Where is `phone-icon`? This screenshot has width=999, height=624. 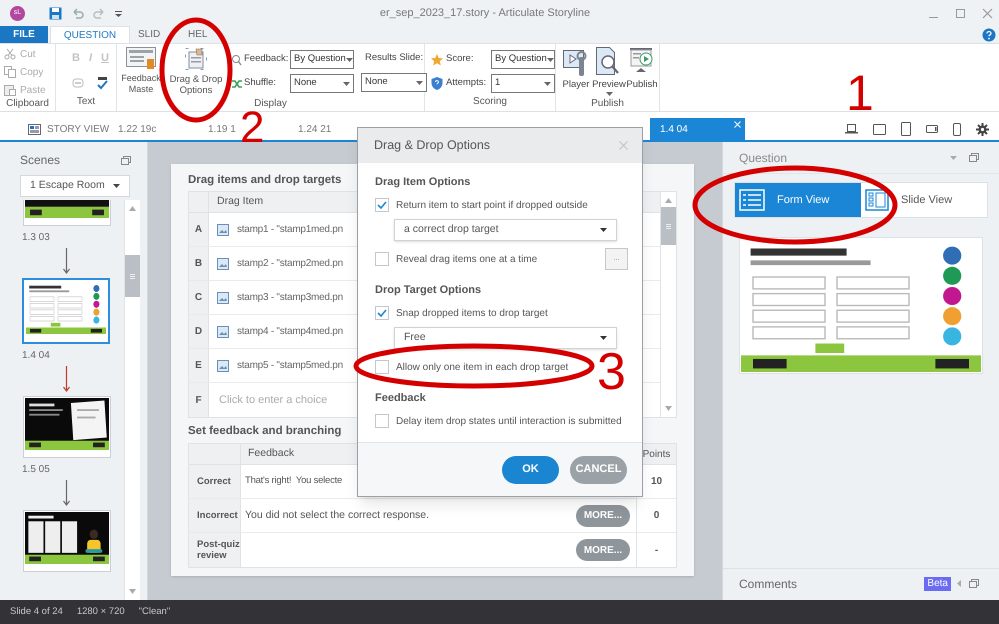
phone-icon is located at coordinates (957, 129).